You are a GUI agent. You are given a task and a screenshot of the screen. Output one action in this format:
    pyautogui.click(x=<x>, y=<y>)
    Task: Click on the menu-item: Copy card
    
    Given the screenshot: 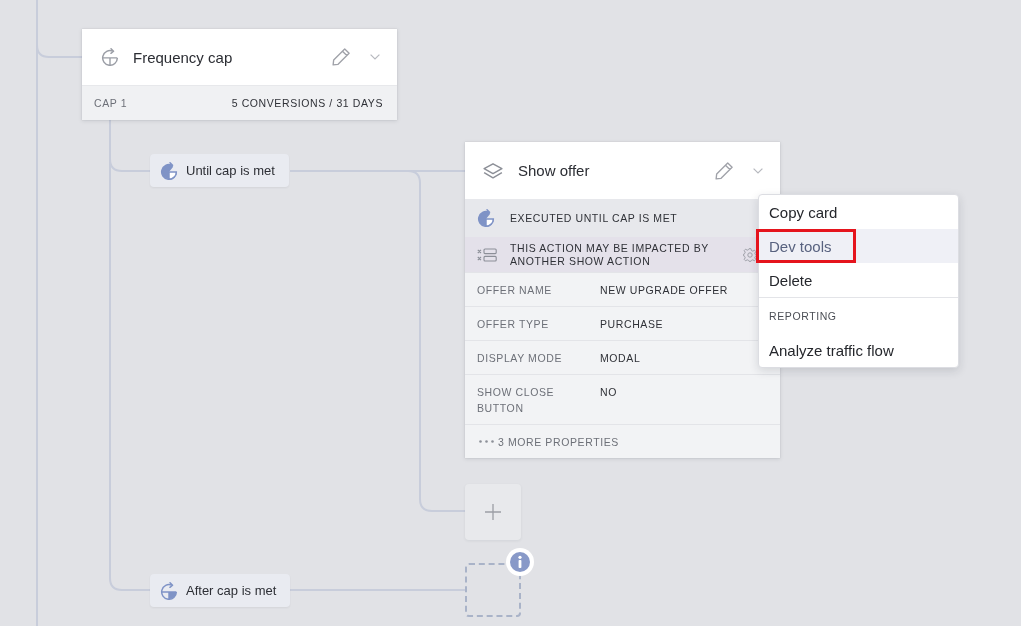 What is the action you would take?
    pyautogui.click(x=858, y=212)
    